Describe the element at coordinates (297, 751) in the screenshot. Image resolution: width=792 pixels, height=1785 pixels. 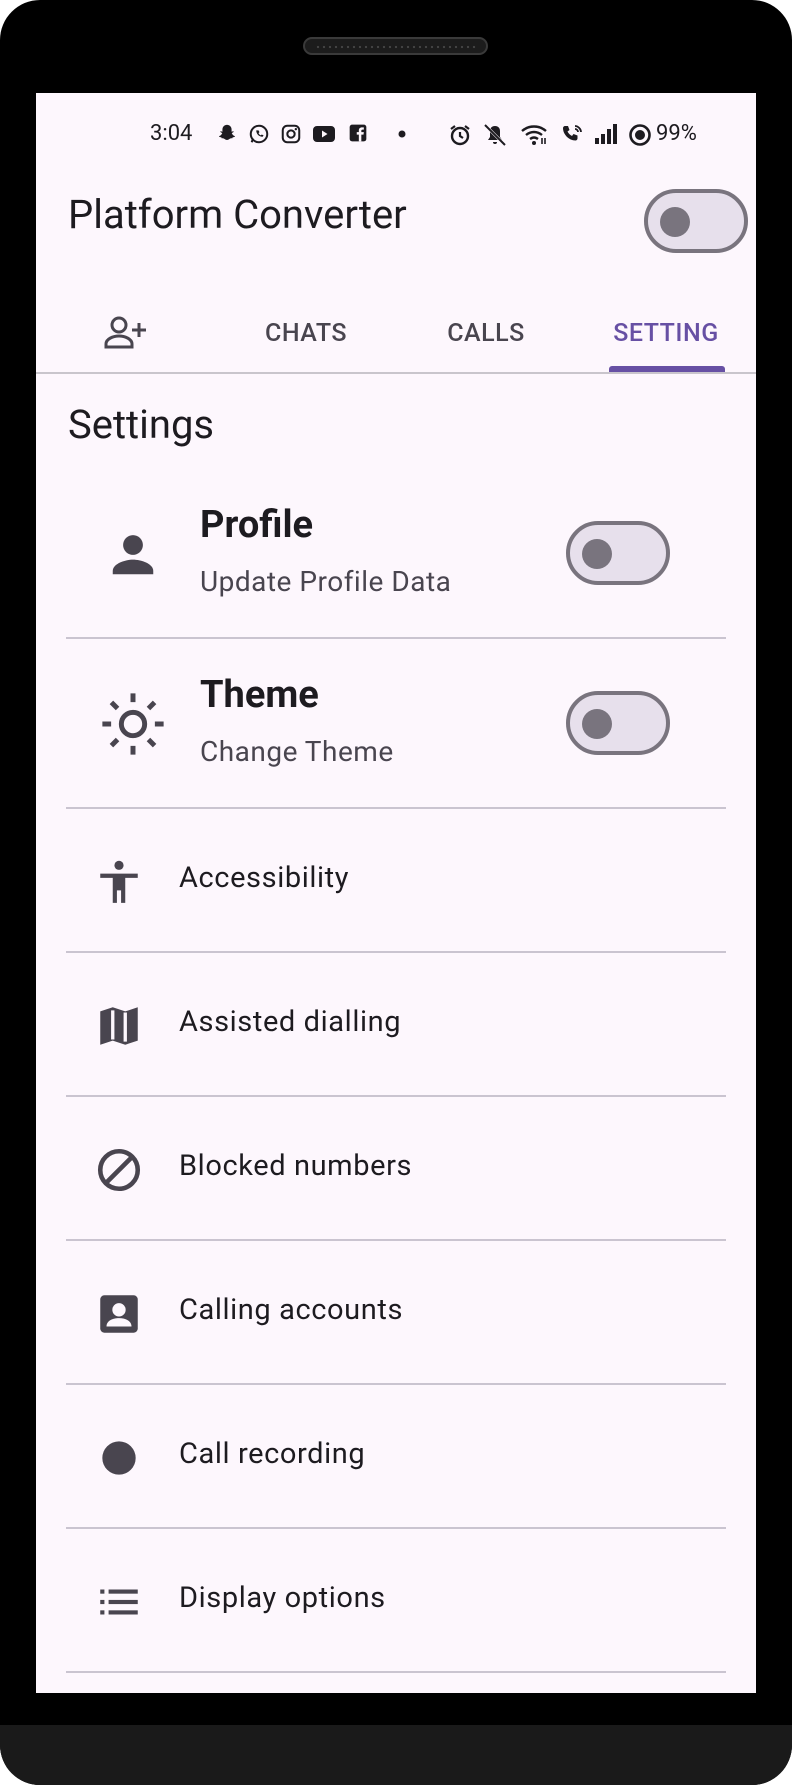
I see `theme-subtitle: Change Theme` at that location.